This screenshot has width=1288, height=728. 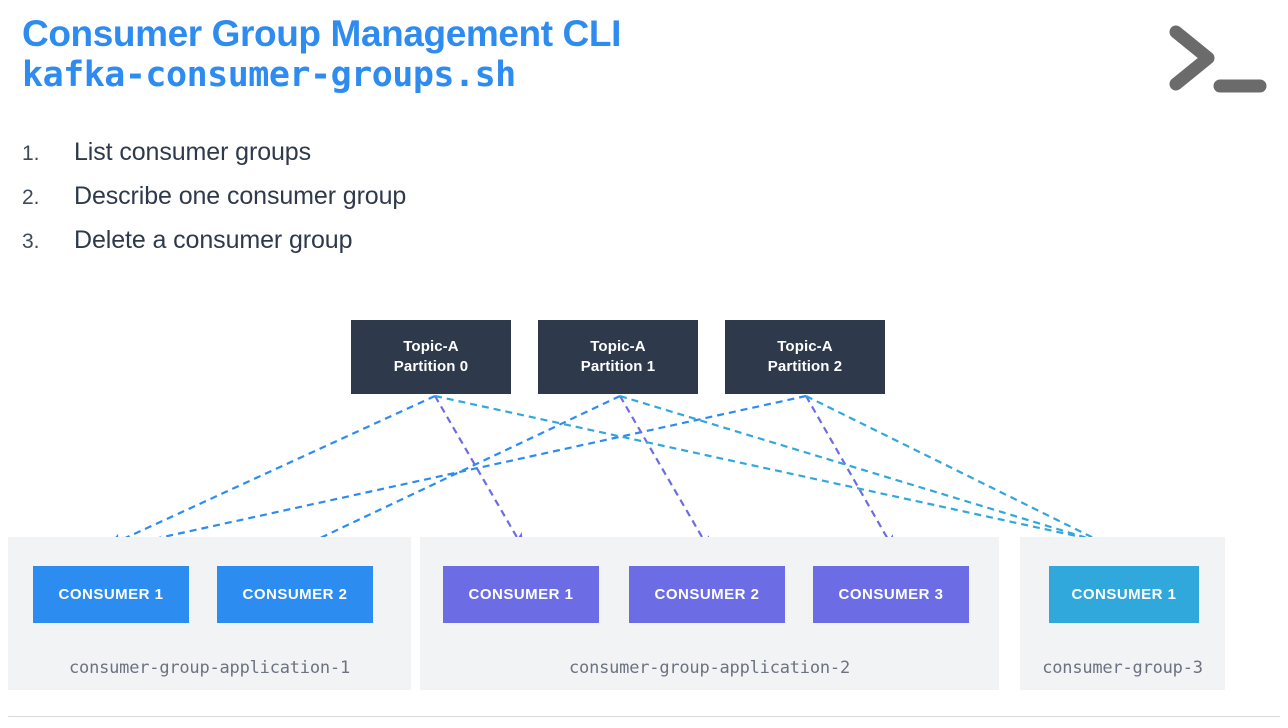 What do you see at coordinates (707, 594) in the screenshot?
I see `consumer-box-g2-2: CONSUMER 2` at bounding box center [707, 594].